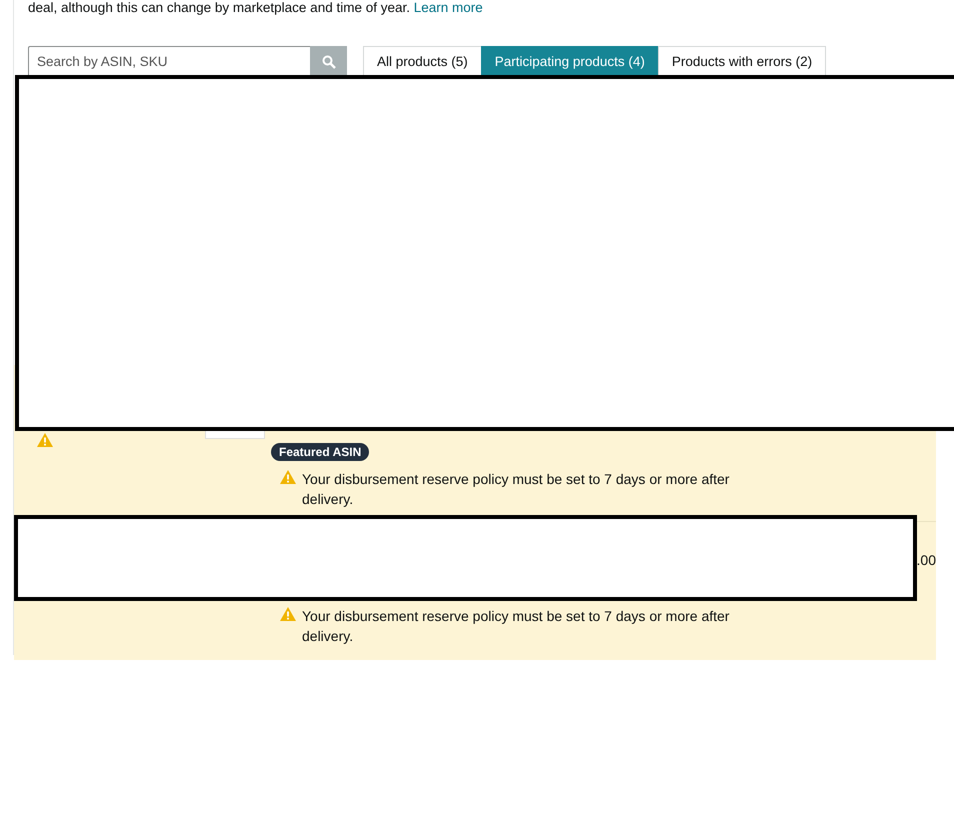 This screenshot has height=835, width=954. I want to click on search-button, so click(328, 61).